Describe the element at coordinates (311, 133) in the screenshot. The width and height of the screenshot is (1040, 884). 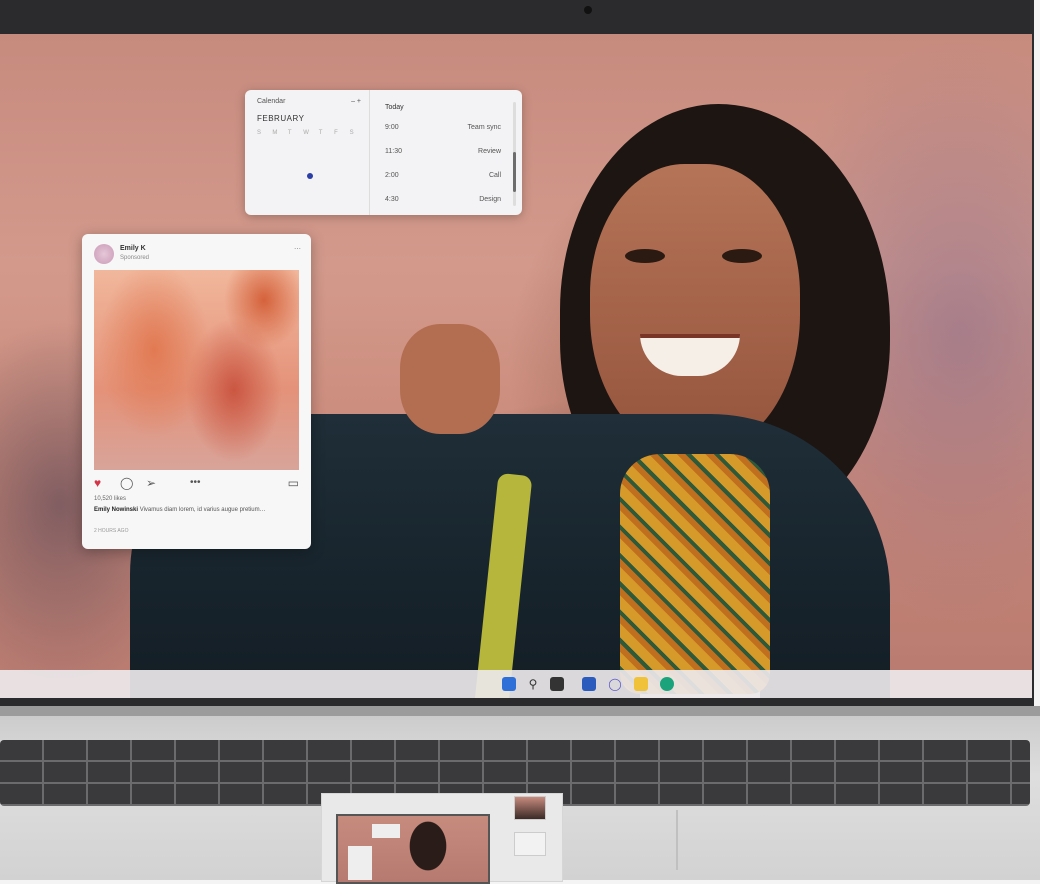
I see `calendar-grid: S M T W T F S` at that location.